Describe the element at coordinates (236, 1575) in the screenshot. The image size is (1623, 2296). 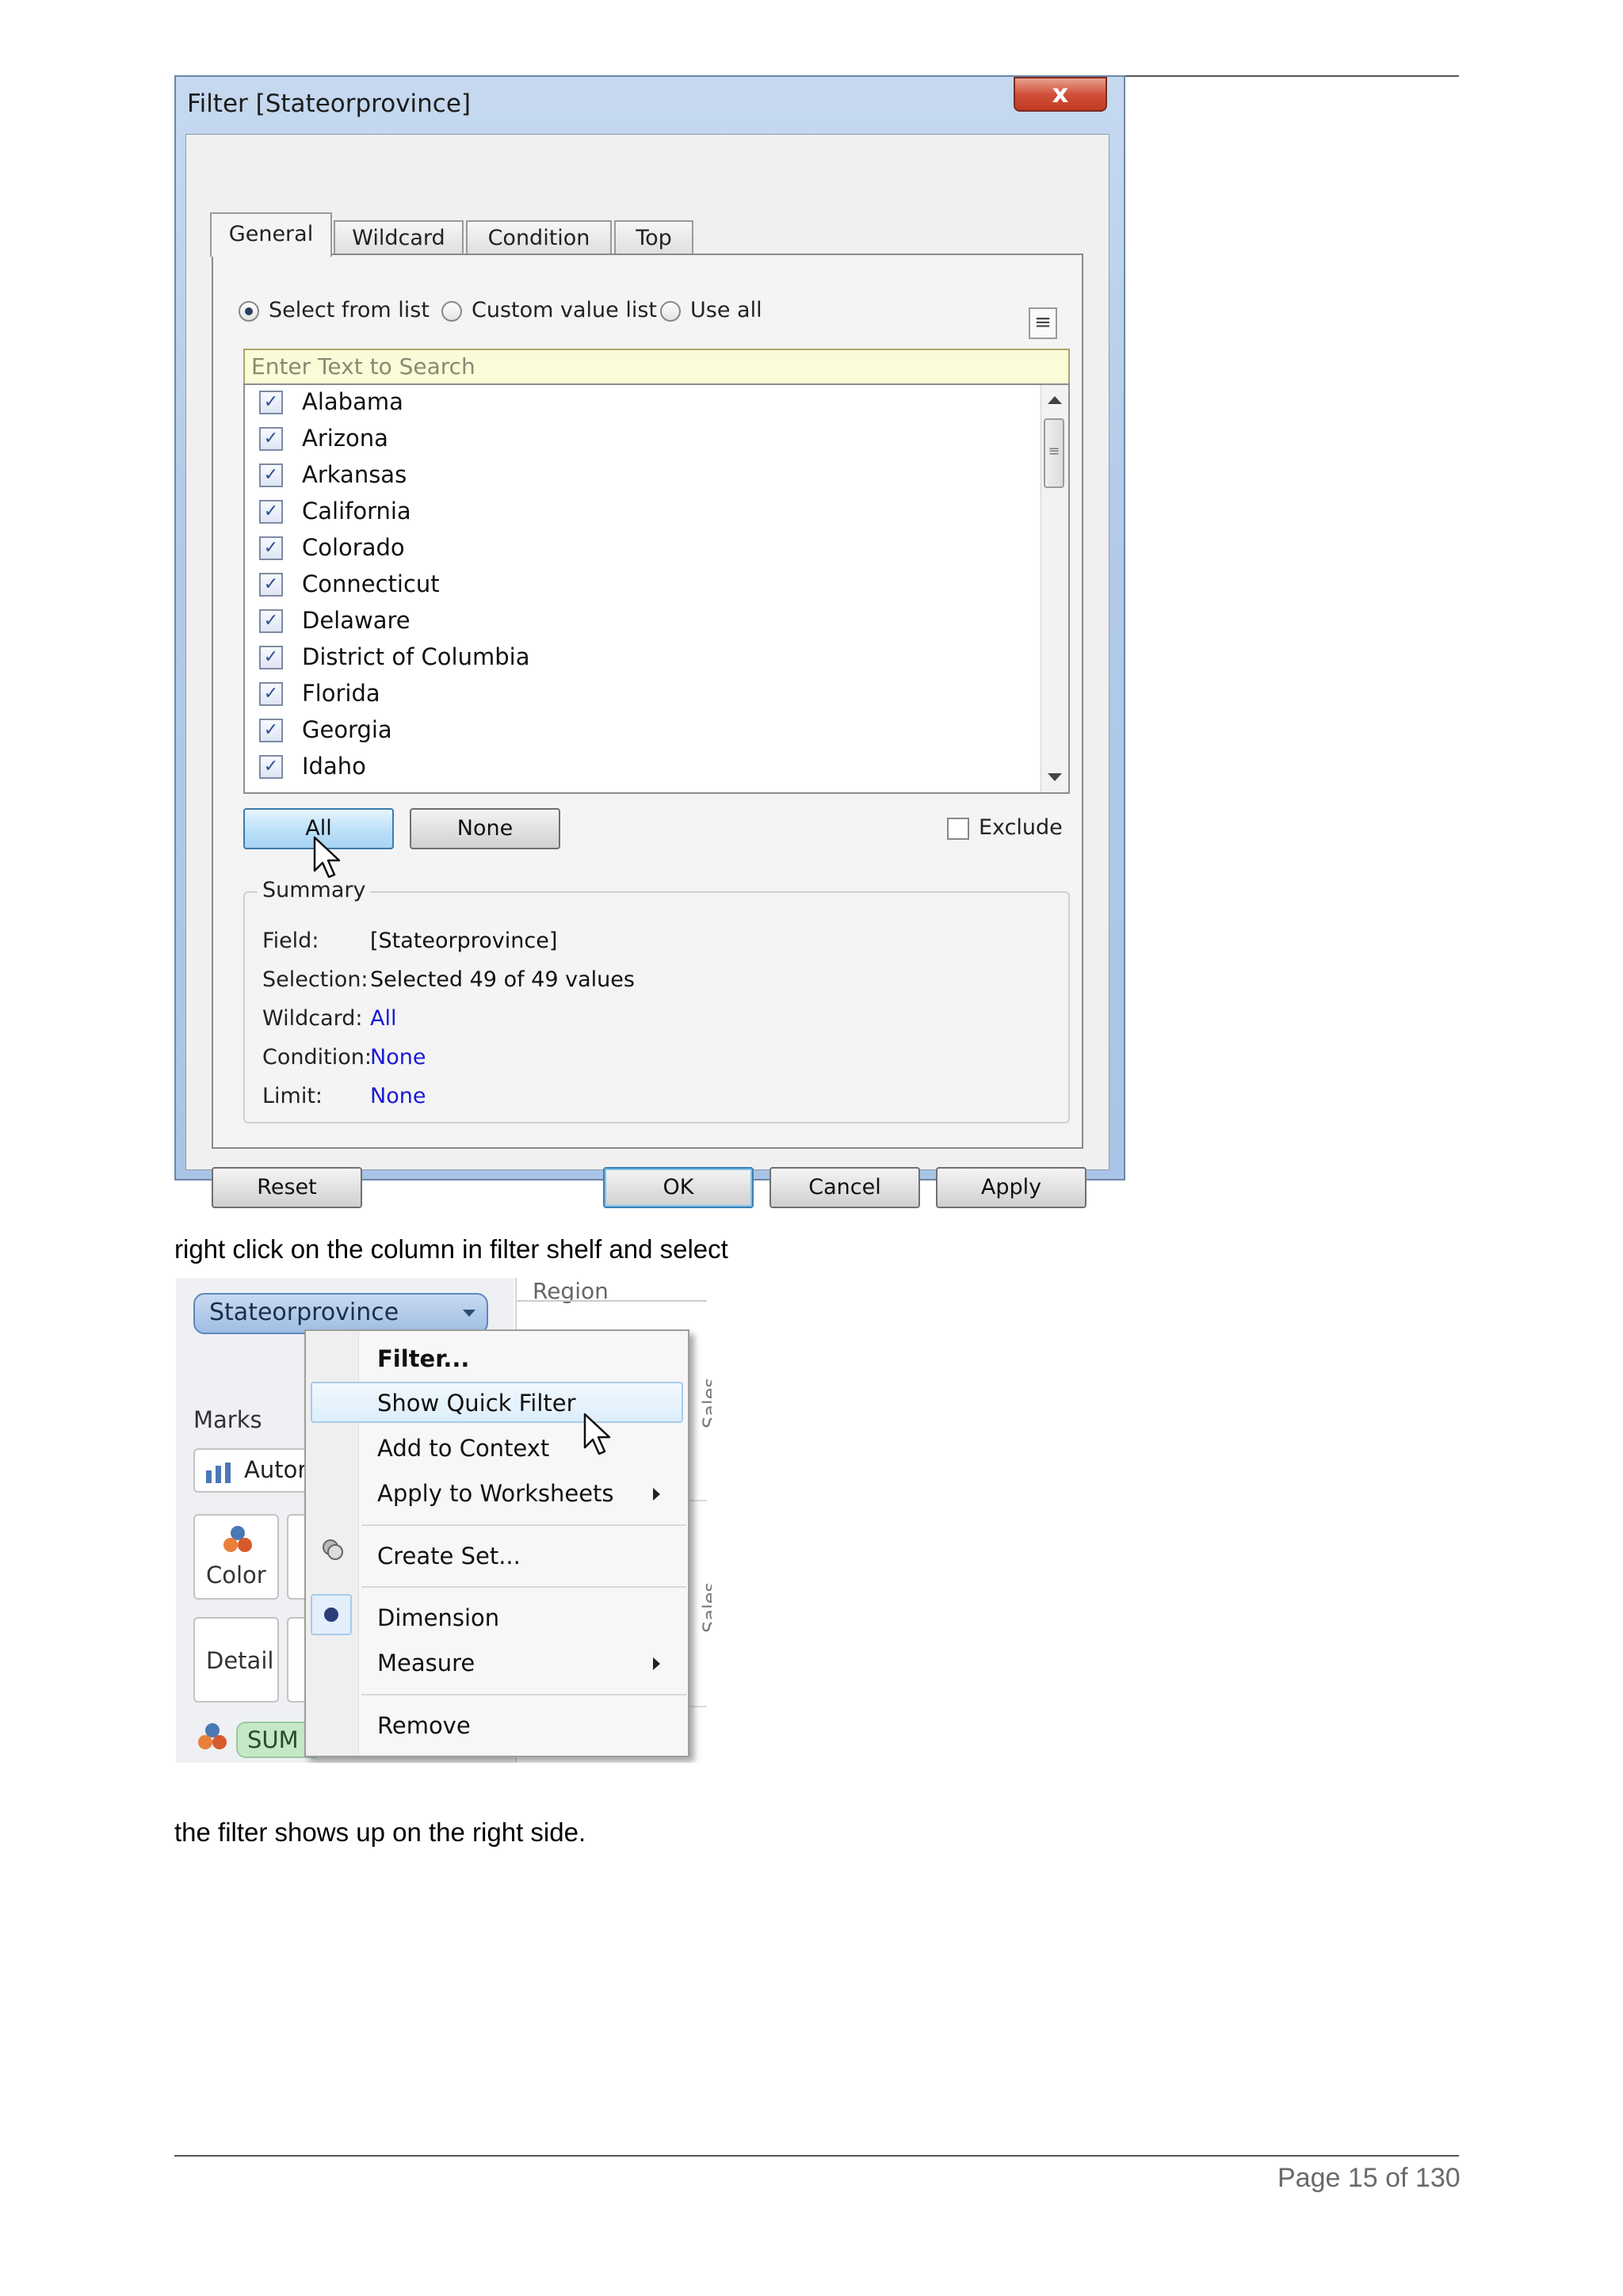
I see `color-label: Color` at that location.